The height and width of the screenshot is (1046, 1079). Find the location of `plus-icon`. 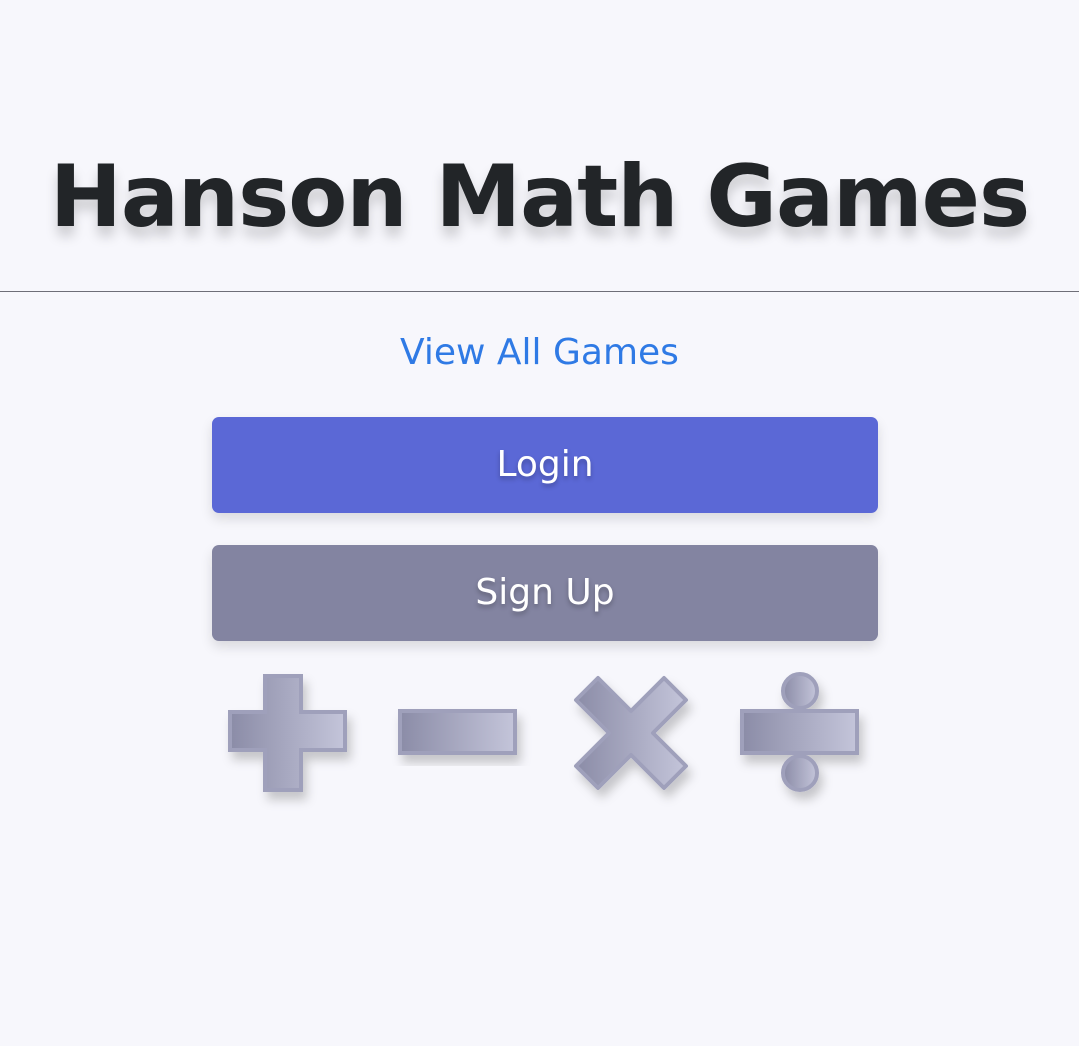

plus-icon is located at coordinates (289, 733).